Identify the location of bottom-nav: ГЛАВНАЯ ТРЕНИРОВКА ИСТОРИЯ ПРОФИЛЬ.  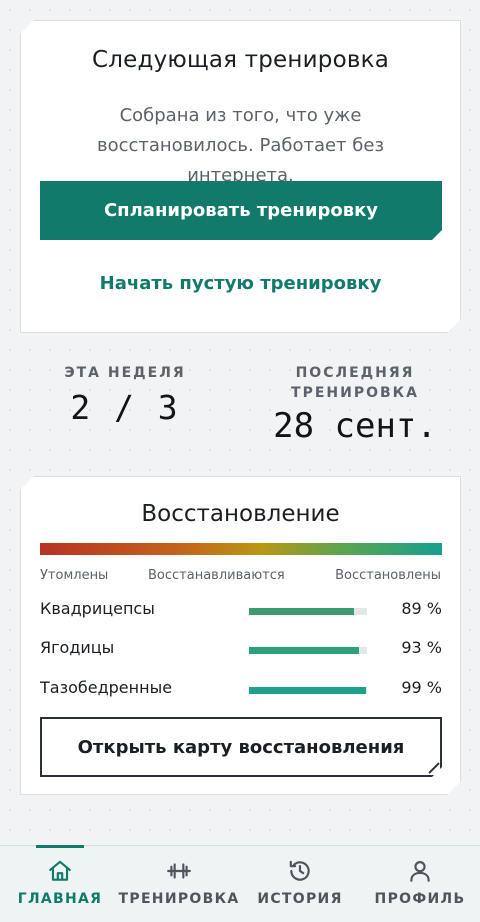
(240, 883).